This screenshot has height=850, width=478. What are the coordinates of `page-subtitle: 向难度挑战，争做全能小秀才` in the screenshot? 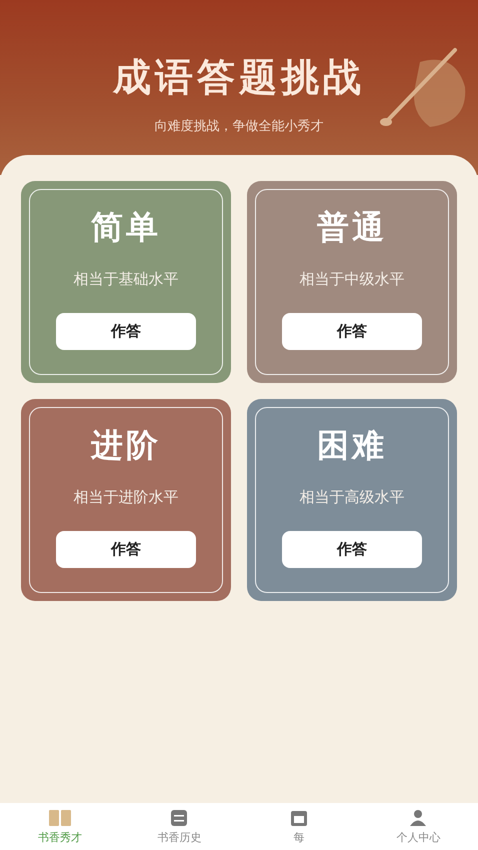 It's located at (239, 126).